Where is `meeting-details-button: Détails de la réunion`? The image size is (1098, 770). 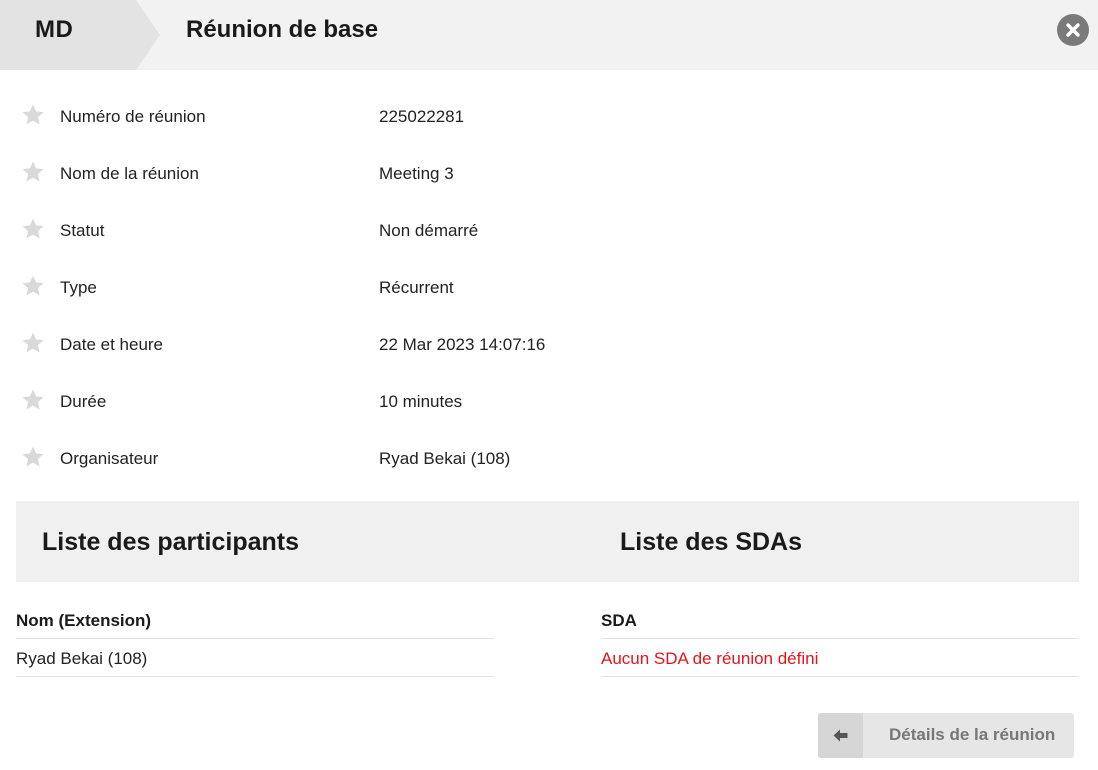
meeting-details-button: Détails de la réunion is located at coordinates (946, 735).